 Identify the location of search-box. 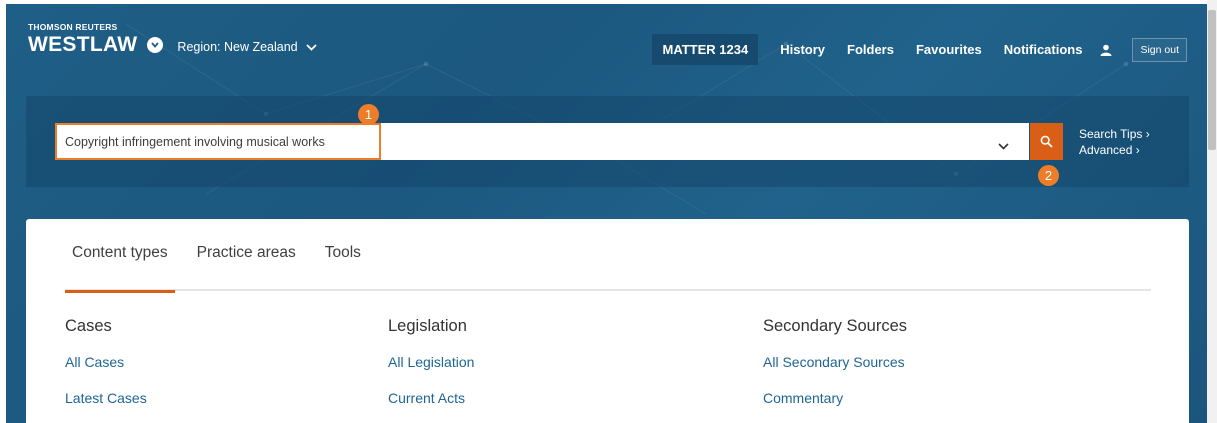
(542, 141).